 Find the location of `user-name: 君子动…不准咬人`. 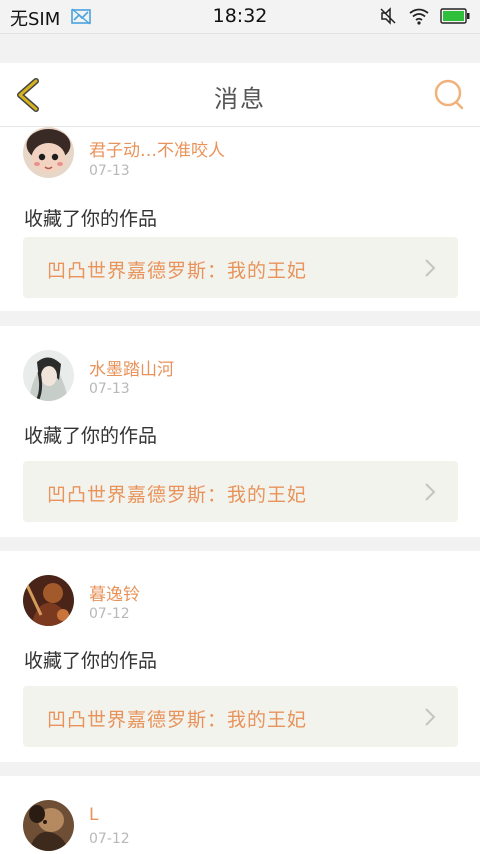

user-name: 君子动…不准咬人 is located at coordinates (157, 148).